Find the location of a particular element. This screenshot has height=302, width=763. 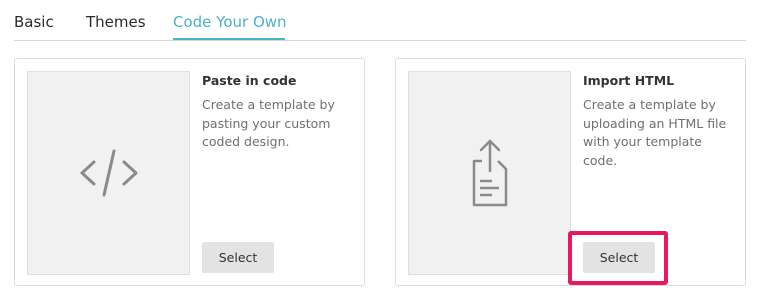

upload-file-icon is located at coordinates (489, 173).